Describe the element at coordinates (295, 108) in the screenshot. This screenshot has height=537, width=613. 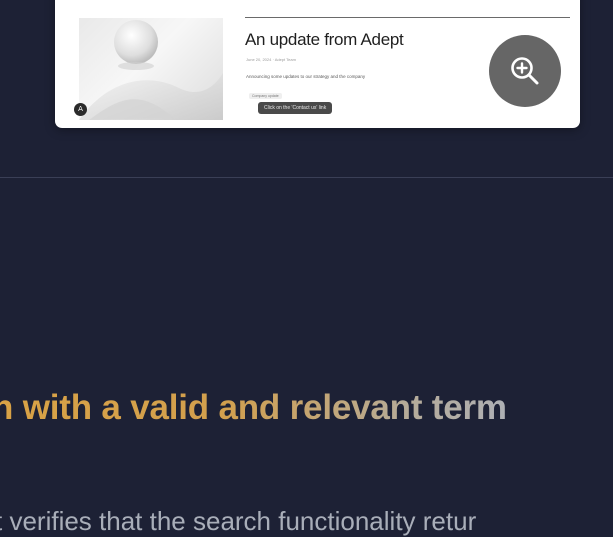
I see `action-tooltip: Click on the 'Contact us' link` at that location.